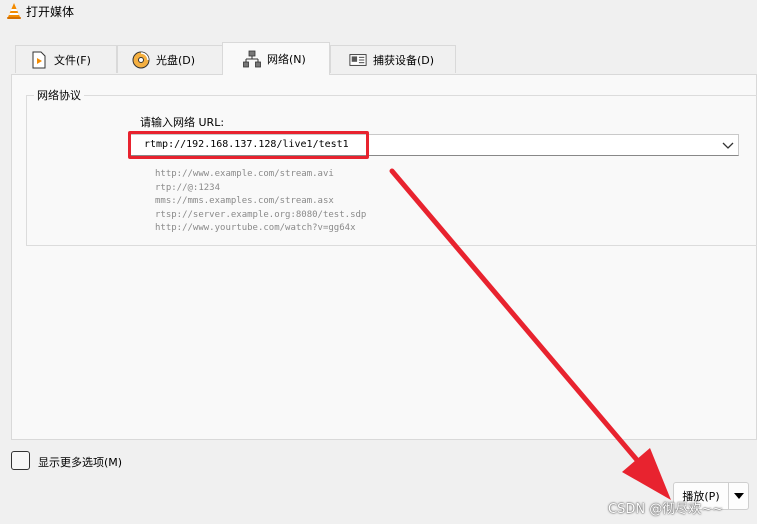 The image size is (757, 524). I want to click on file-play-icon, so click(39, 60).